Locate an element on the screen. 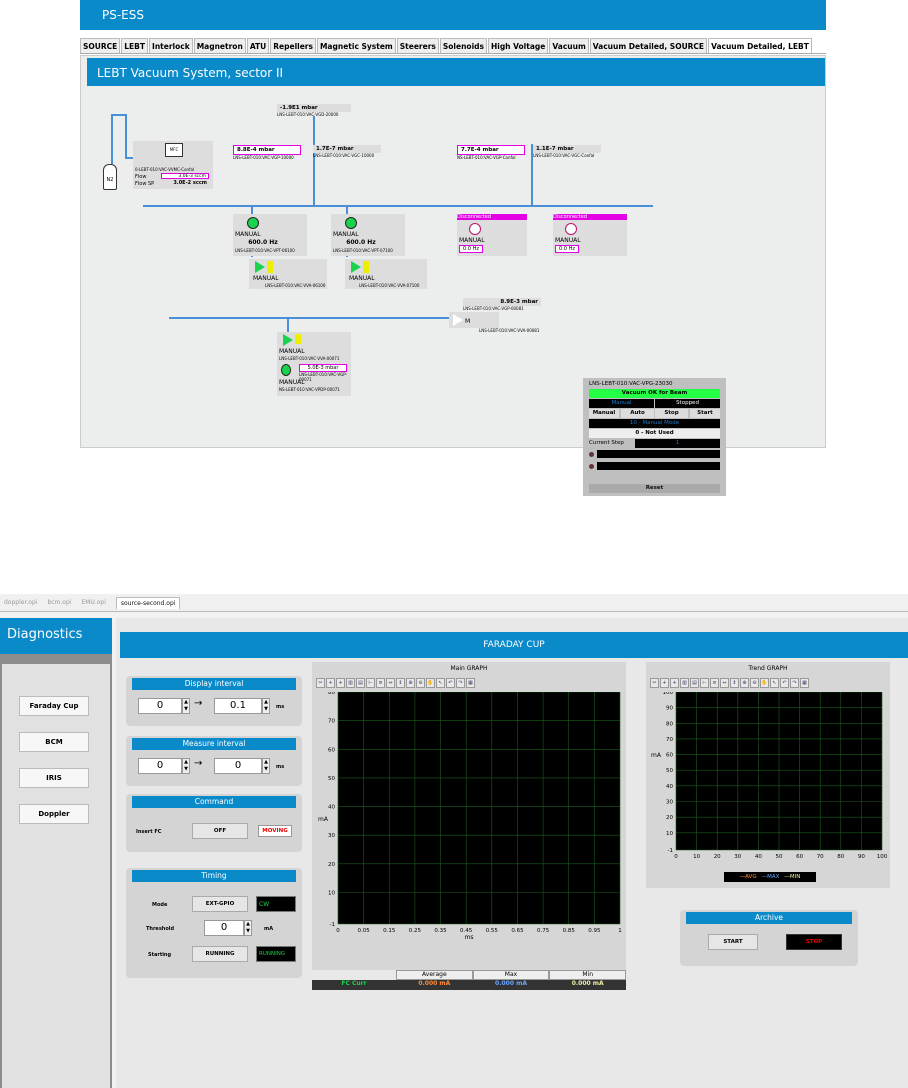 The image size is (908, 1088). y-tick-label: 30 is located at coordinates (669, 803).